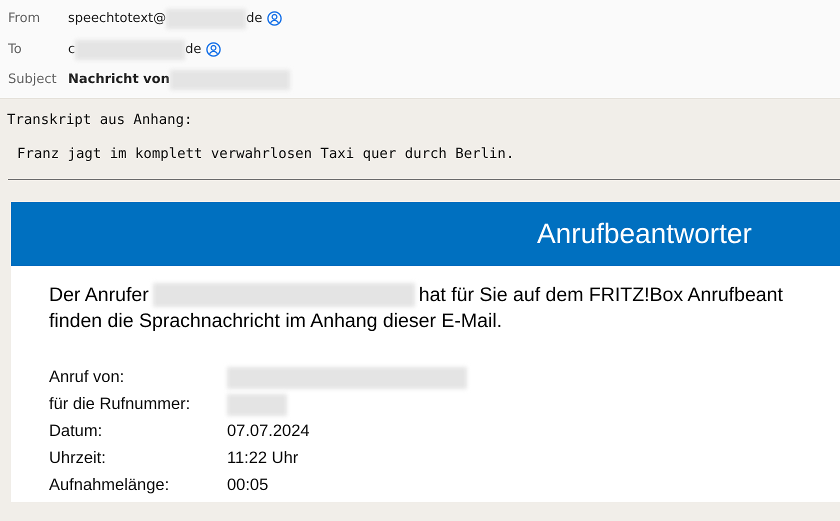 The height and width of the screenshot is (521, 840). I want to click on detail-value: 00:05, so click(247, 485).